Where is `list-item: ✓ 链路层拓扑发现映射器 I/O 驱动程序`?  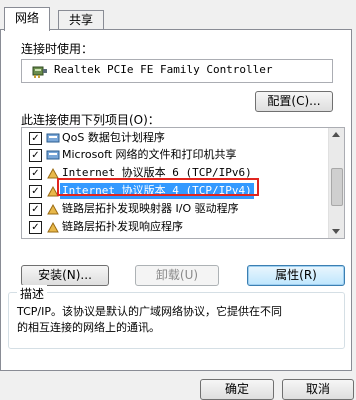 list-item: ✓ 链路层拓扑发现映射器 I/O 驱动程序 is located at coordinates (167, 209).